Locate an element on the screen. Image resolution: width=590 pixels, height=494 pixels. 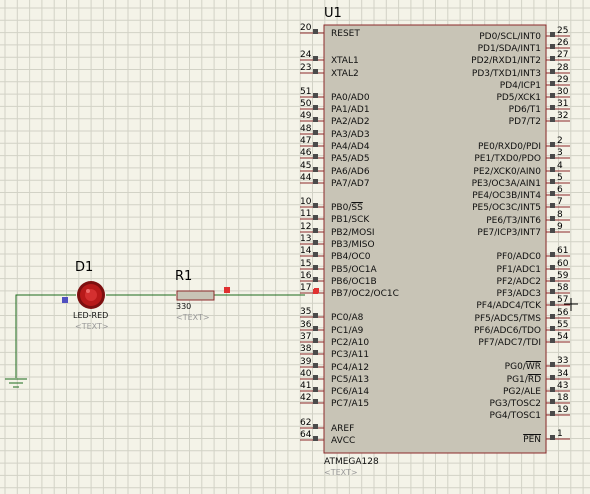
crosshair-cursor-icon is located at coordinates (571, 304).